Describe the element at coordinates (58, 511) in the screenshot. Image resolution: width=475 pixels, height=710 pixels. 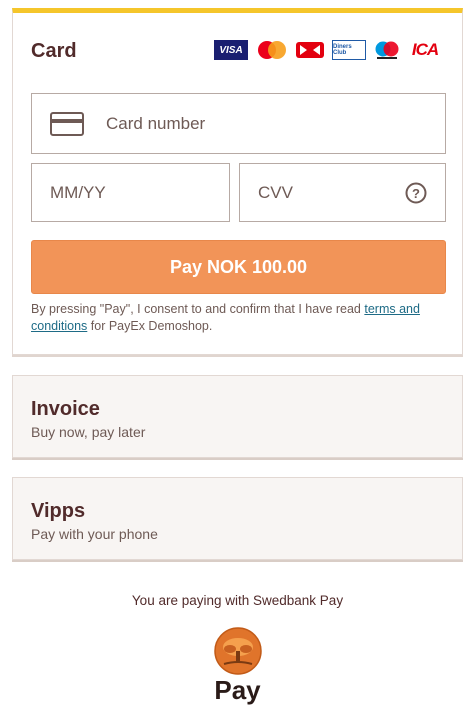
I see `vipps-title: Vipps` at that location.